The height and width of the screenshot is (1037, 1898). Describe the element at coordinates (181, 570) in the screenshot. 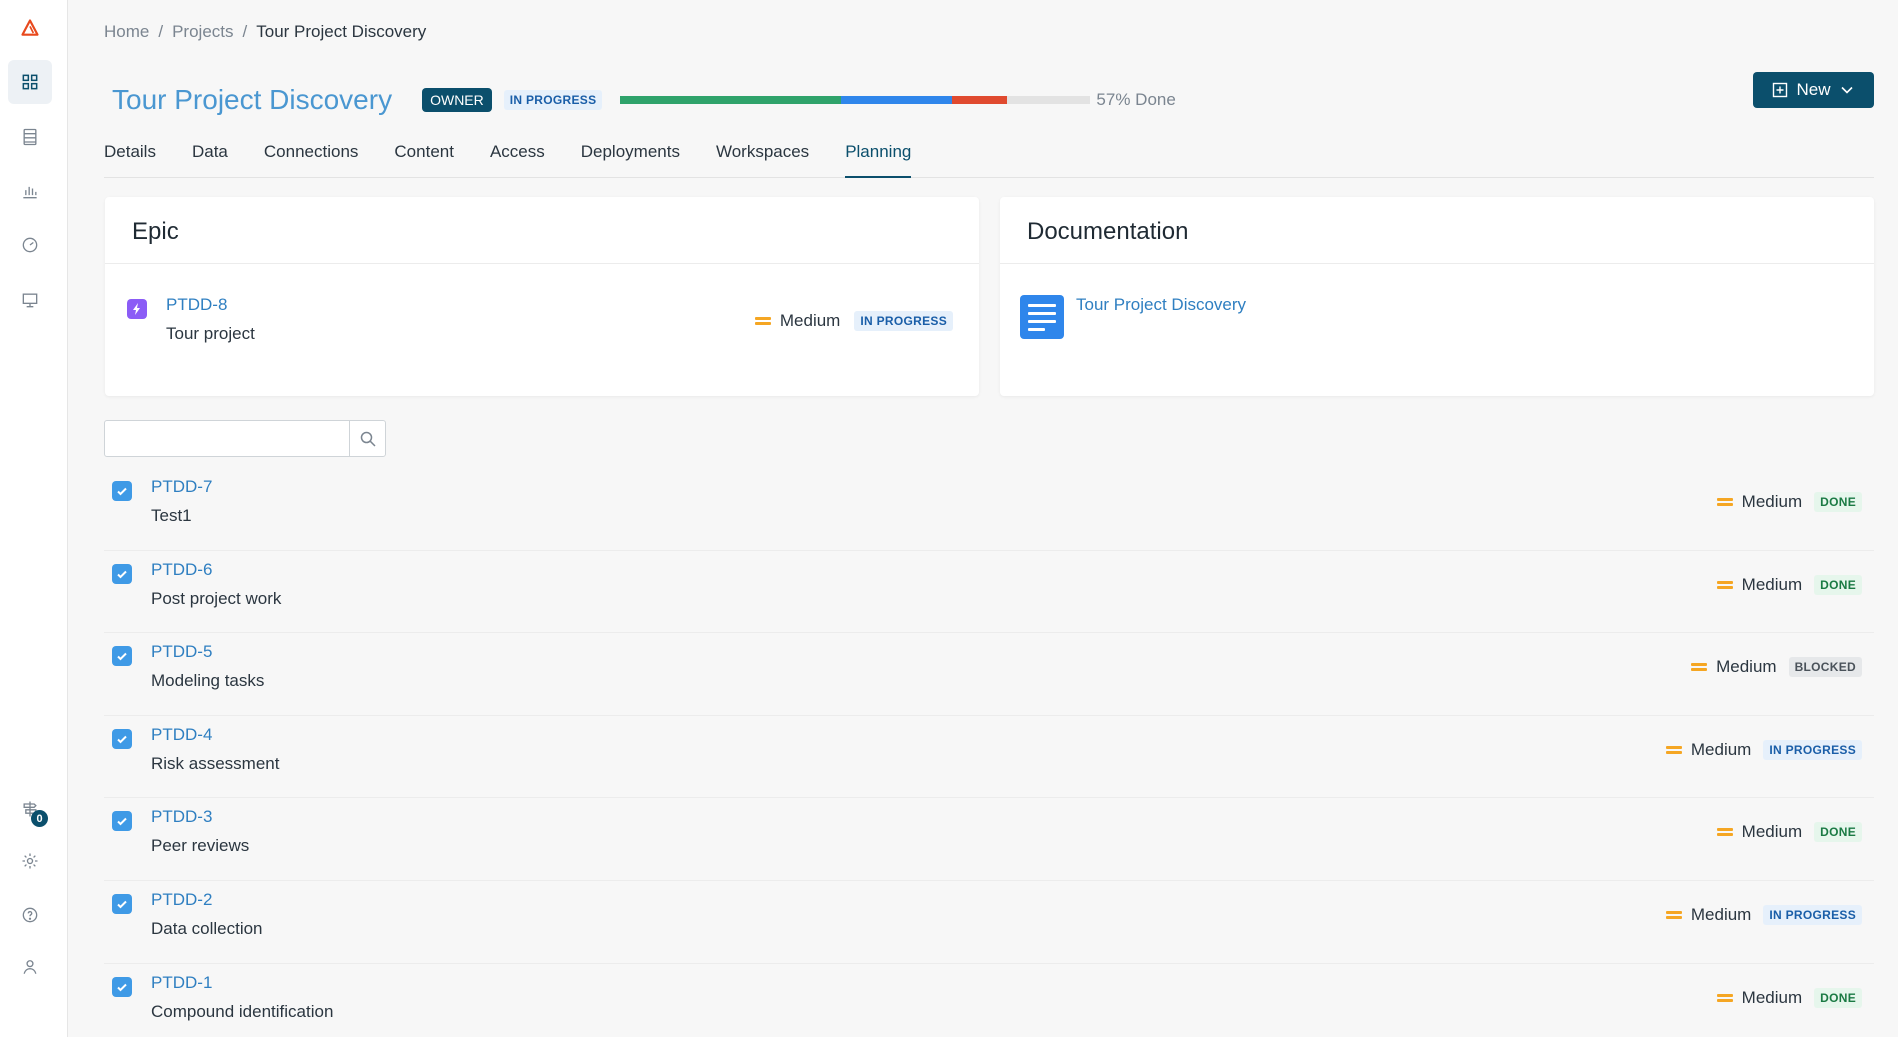

I see `task-key-link: PTDD-6` at that location.